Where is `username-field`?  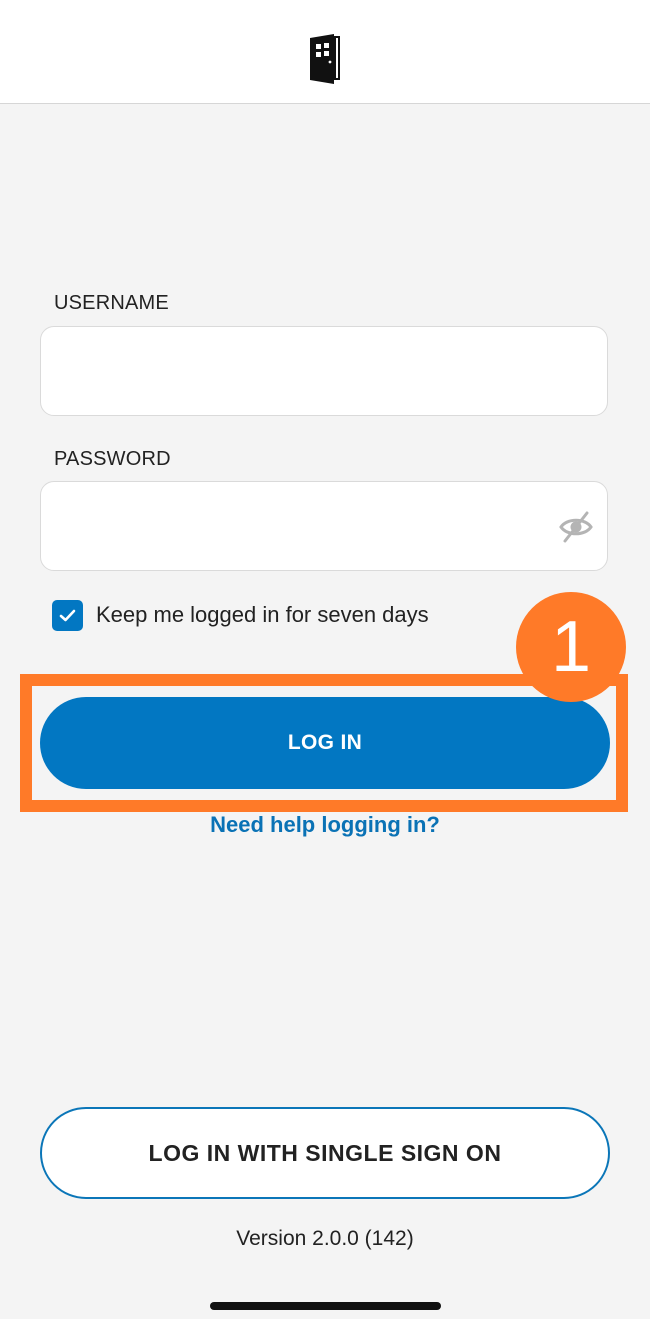 username-field is located at coordinates (324, 371).